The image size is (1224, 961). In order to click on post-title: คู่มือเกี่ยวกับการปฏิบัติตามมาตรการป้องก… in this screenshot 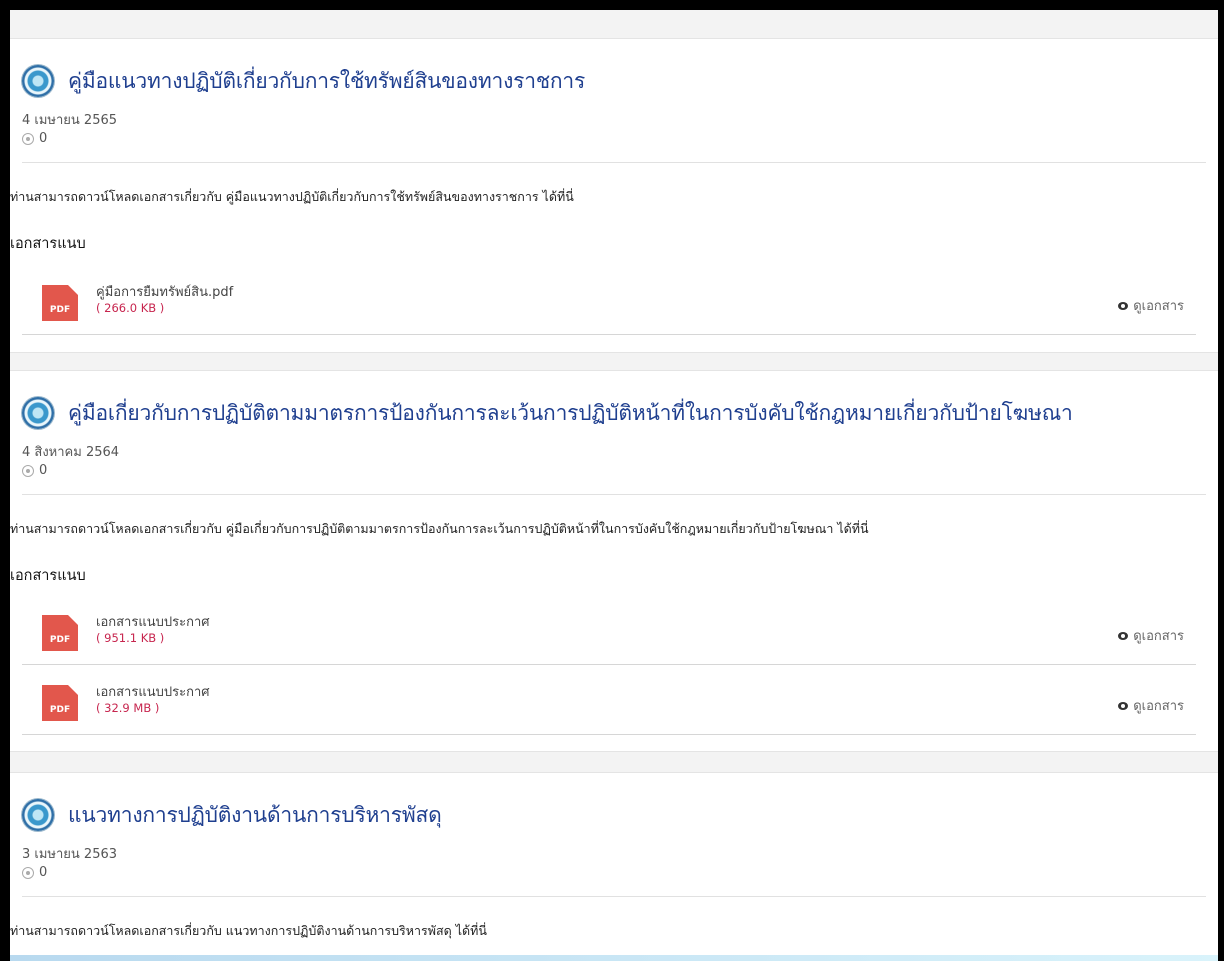, I will do `click(570, 413)`.